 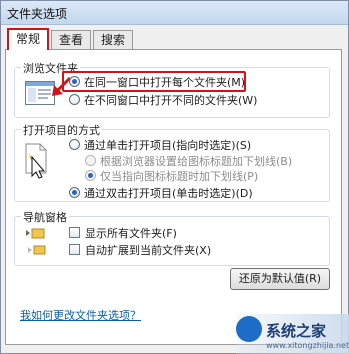 I want to click on restore-defaults-button: 还原为默认值(R), so click(x=280, y=279).